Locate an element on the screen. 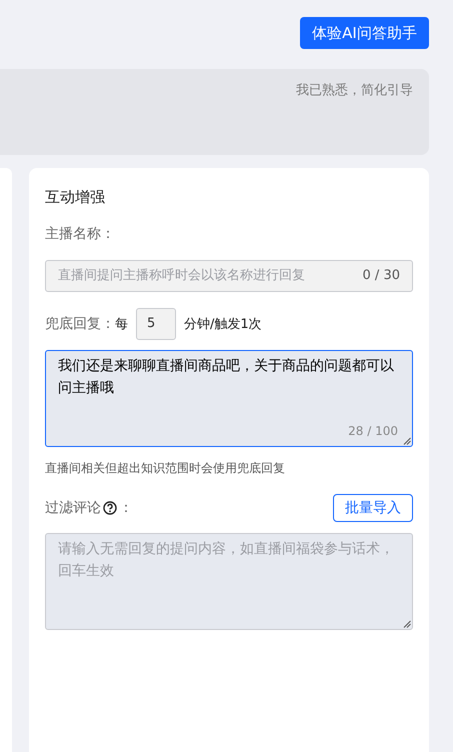  field-label: 主播名称： is located at coordinates (80, 234).